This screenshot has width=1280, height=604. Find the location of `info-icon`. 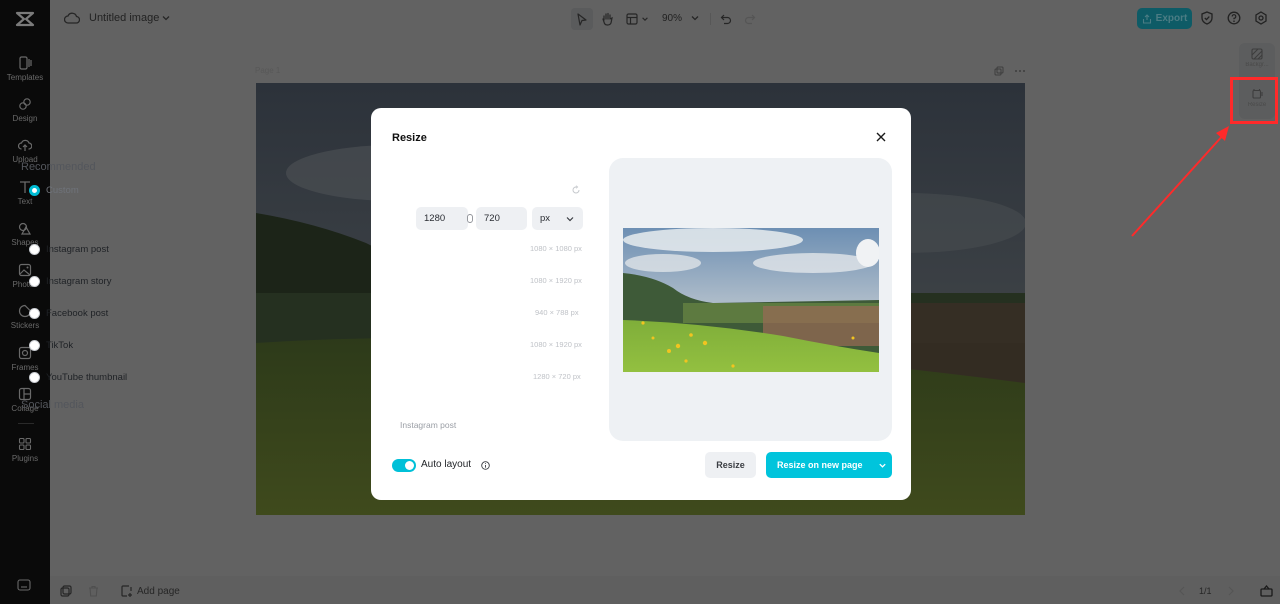

info-icon is located at coordinates (485, 465).